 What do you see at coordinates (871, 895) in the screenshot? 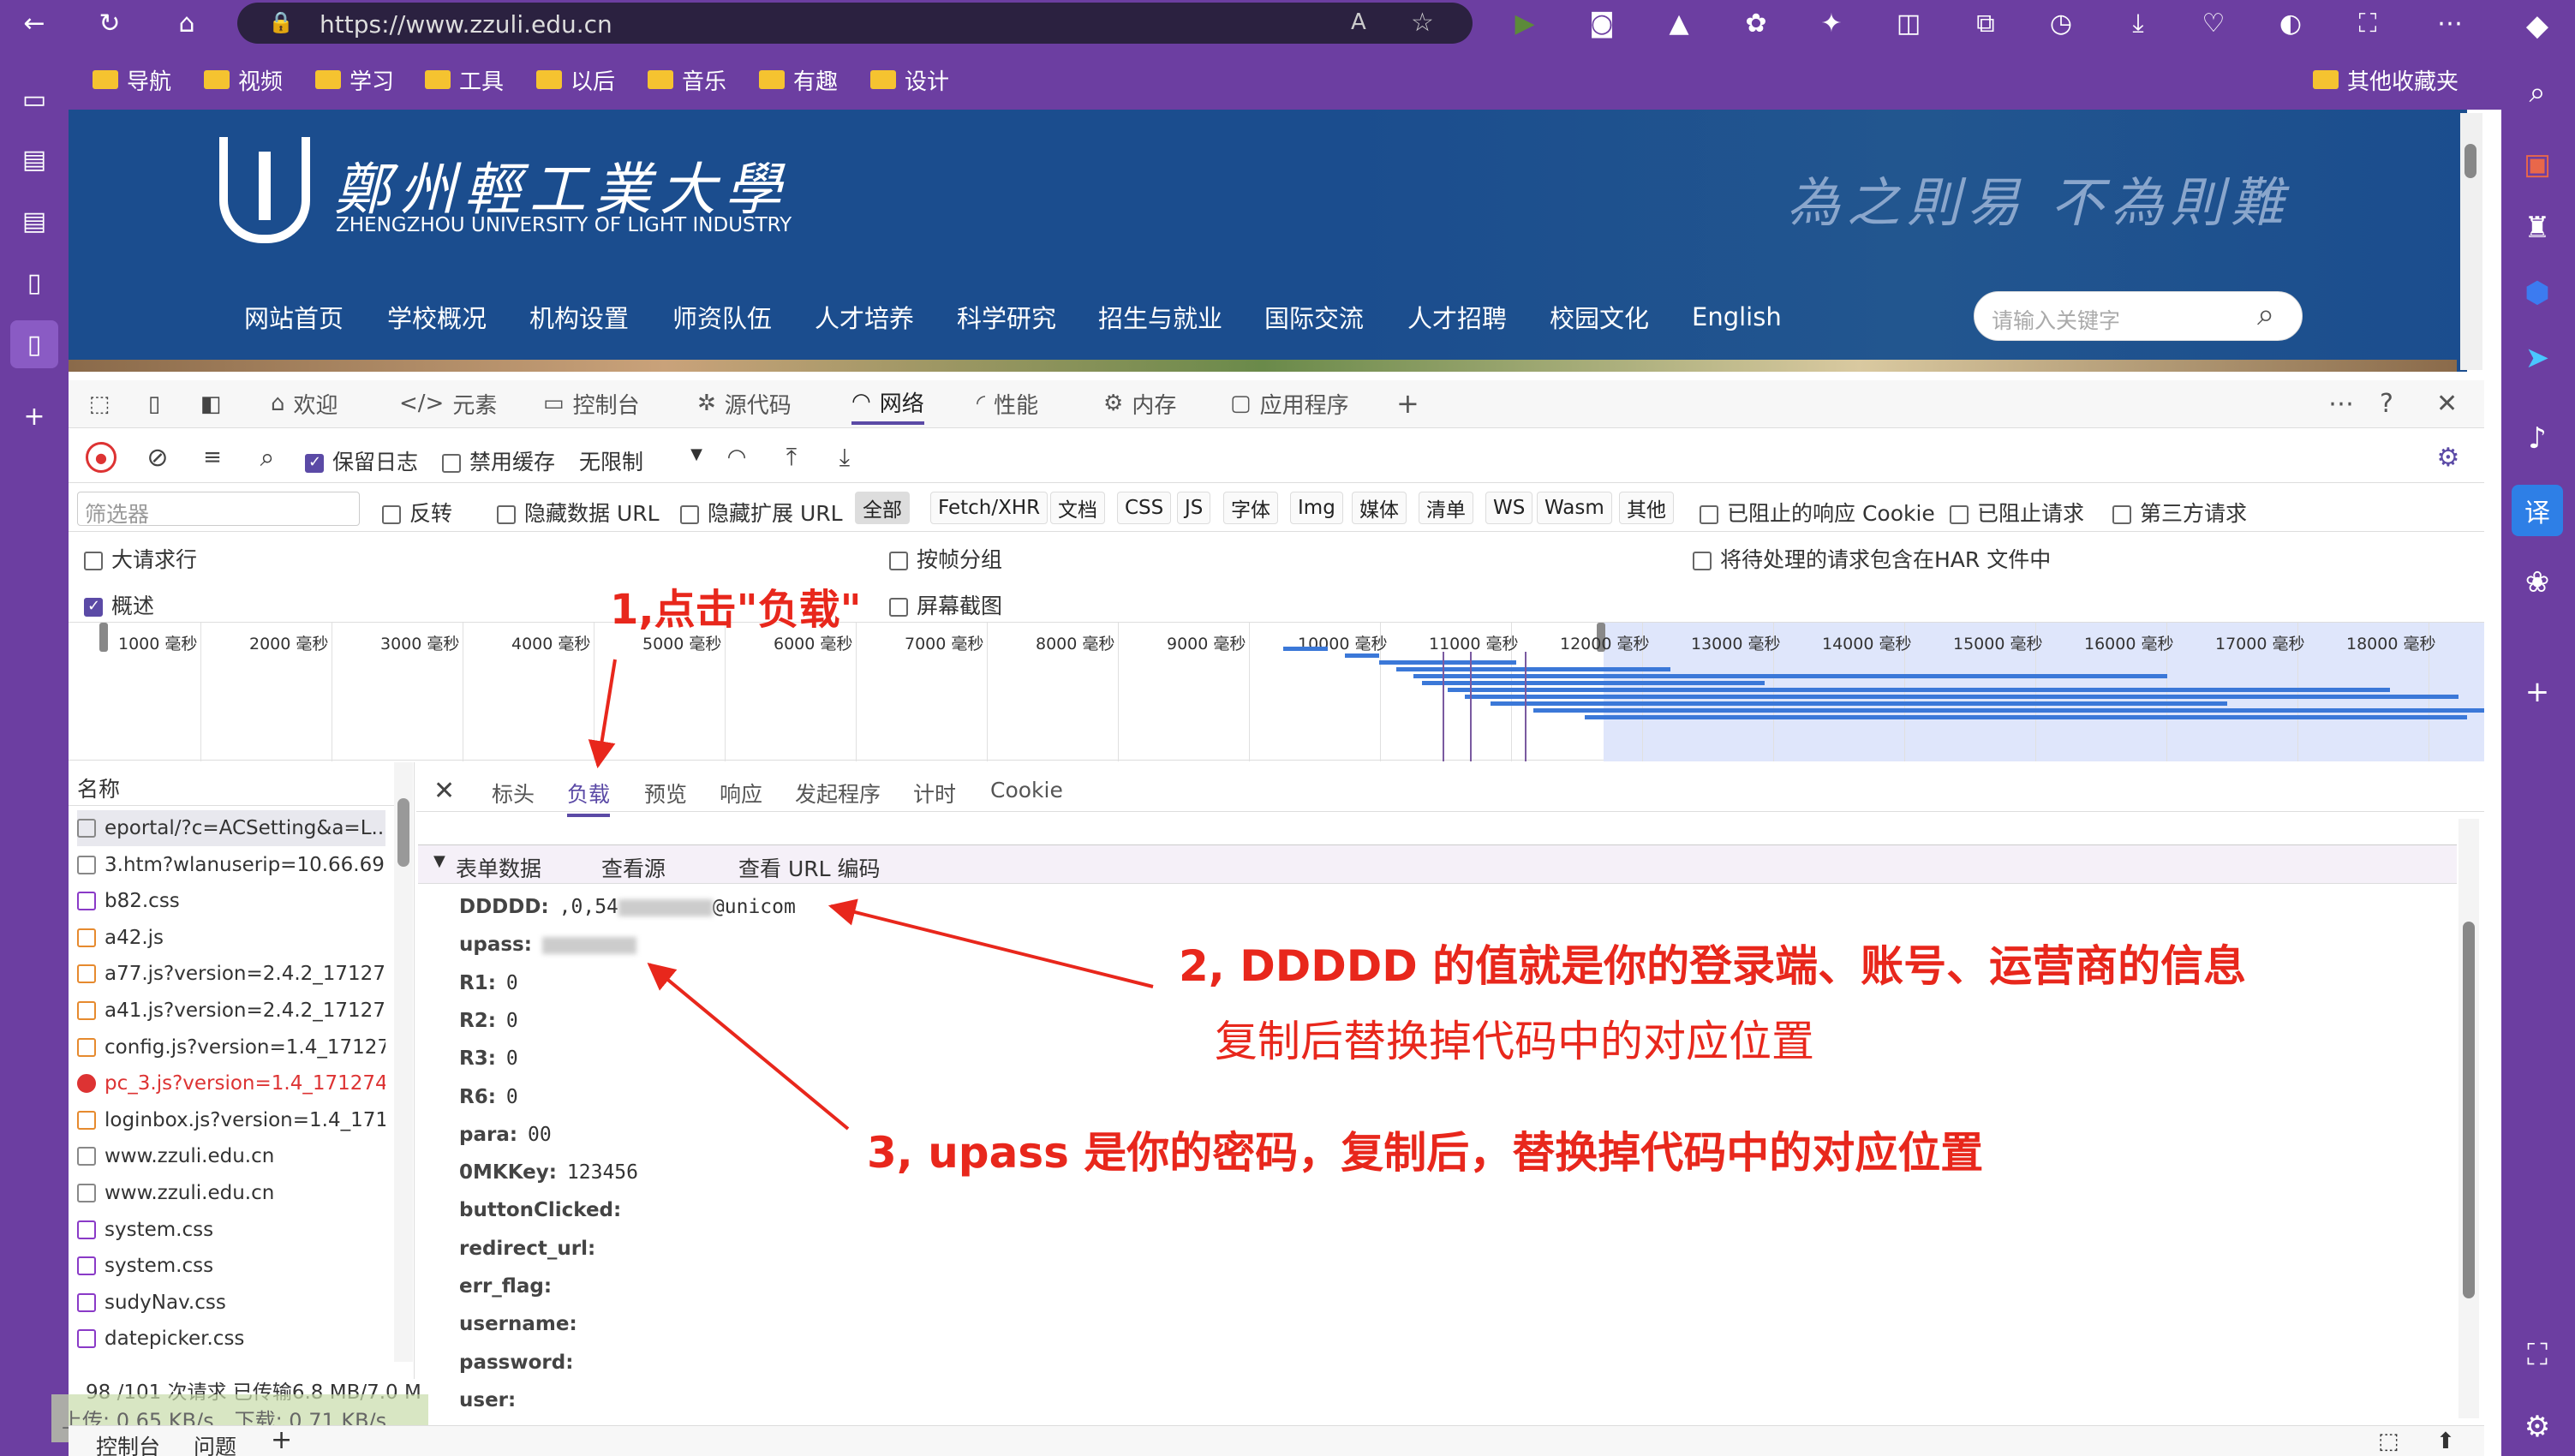
I see `annotation-arrows` at bounding box center [871, 895].